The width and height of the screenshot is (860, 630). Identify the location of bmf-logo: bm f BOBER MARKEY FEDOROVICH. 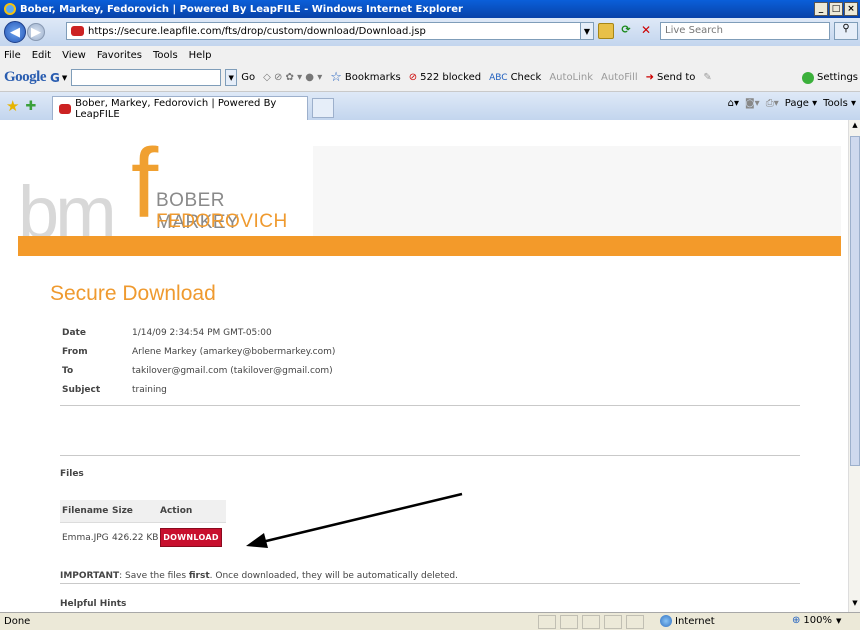
(165, 192).